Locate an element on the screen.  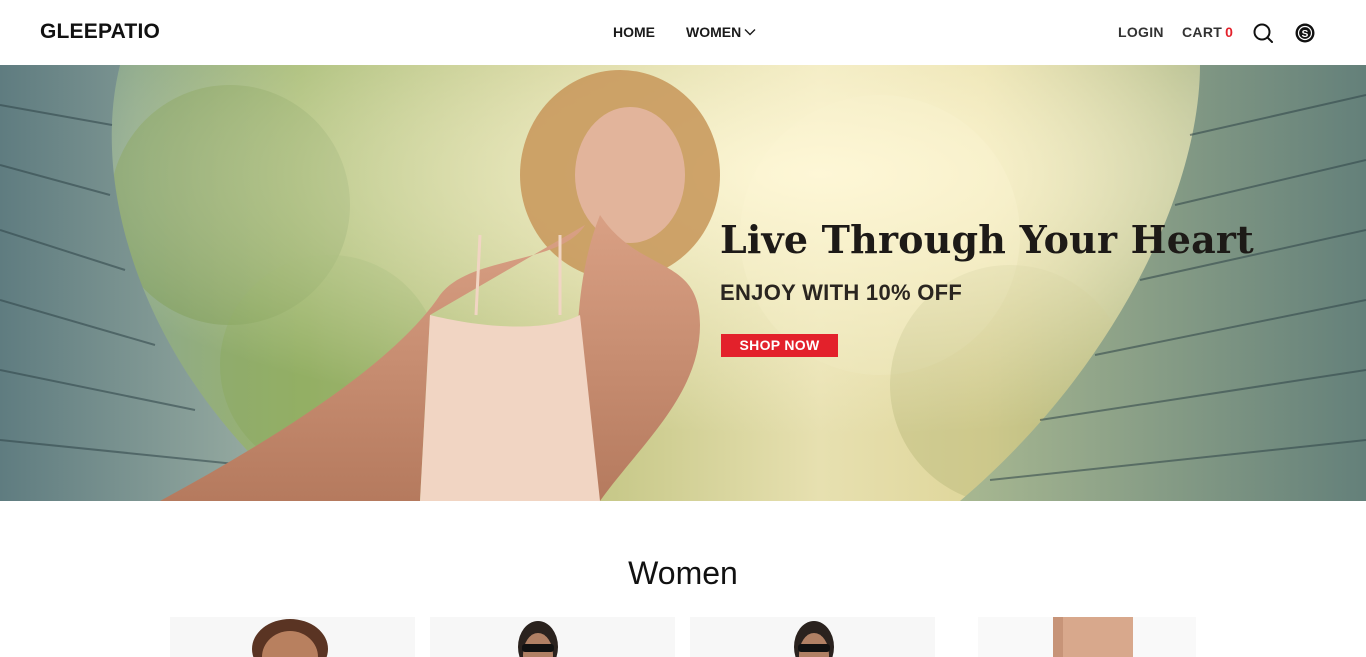
cart-label: CART is located at coordinates (1202, 32).